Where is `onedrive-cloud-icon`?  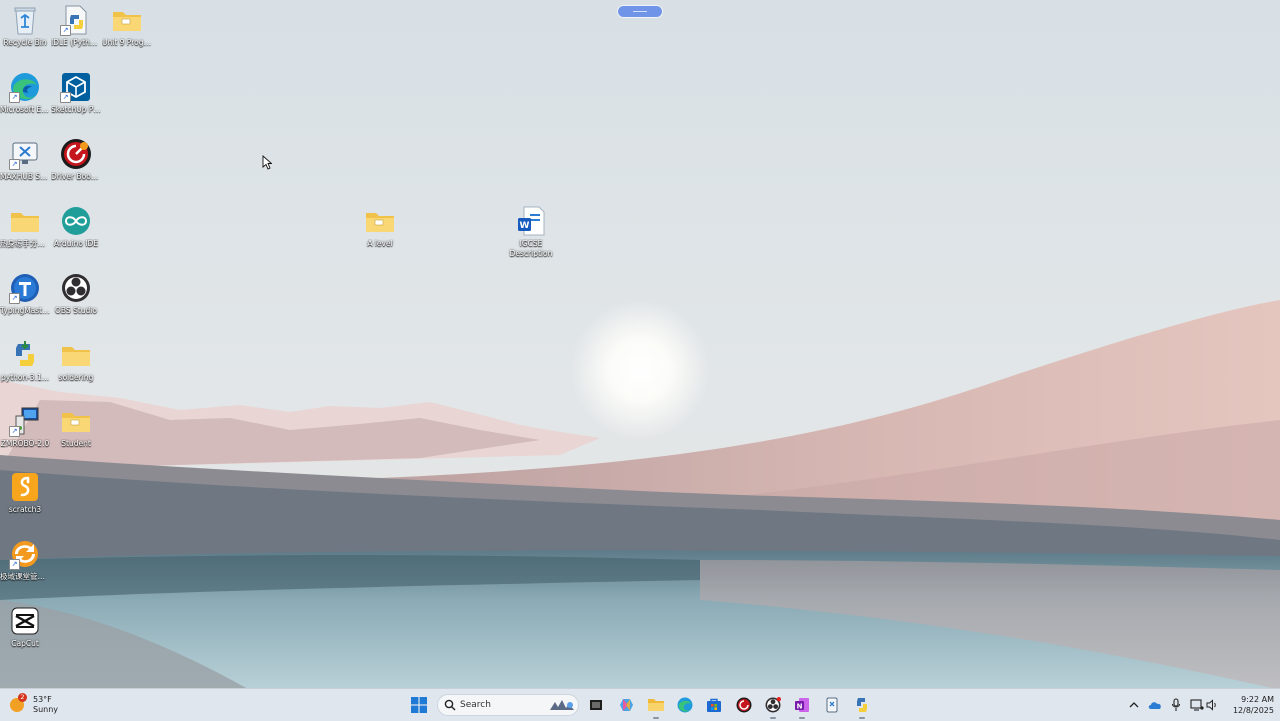
onedrive-cloud-icon is located at coordinates (1154, 705).